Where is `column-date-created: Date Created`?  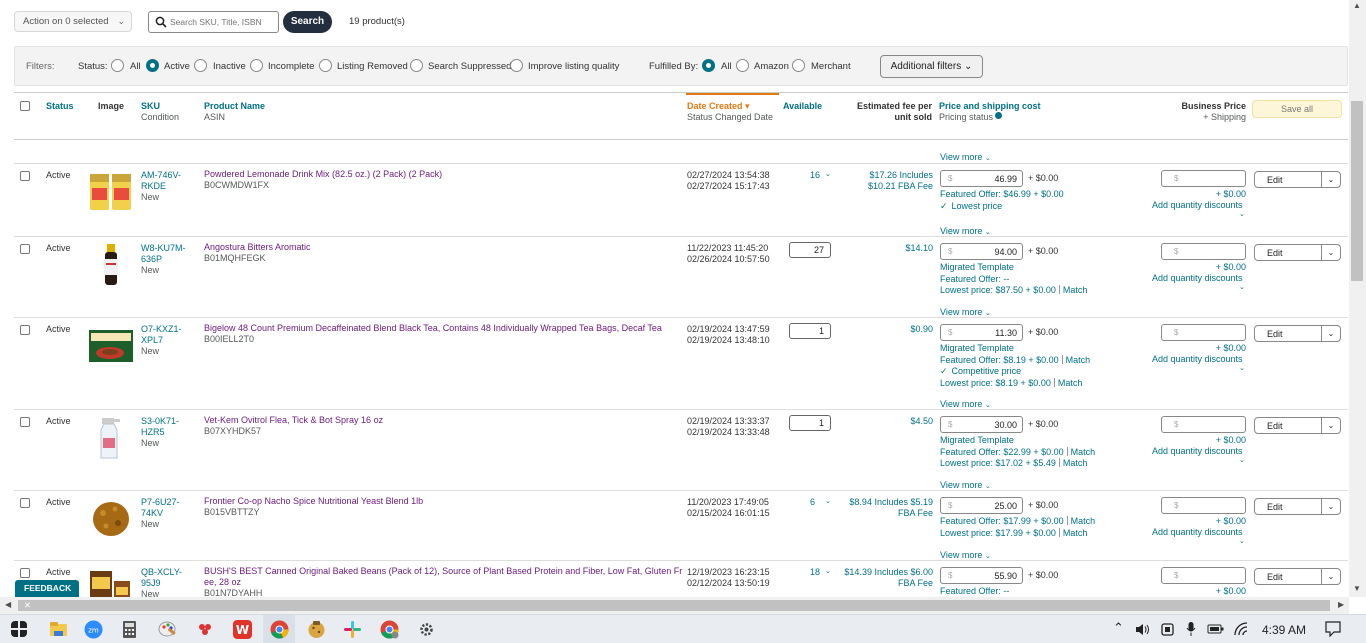 column-date-created: Date Created is located at coordinates (715, 106).